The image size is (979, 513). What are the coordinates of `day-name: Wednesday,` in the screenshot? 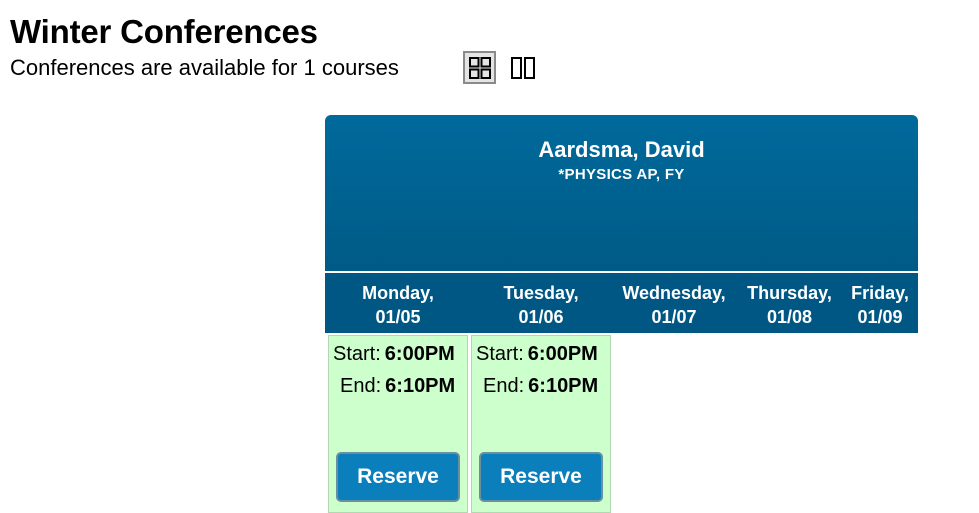 It's located at (674, 293).